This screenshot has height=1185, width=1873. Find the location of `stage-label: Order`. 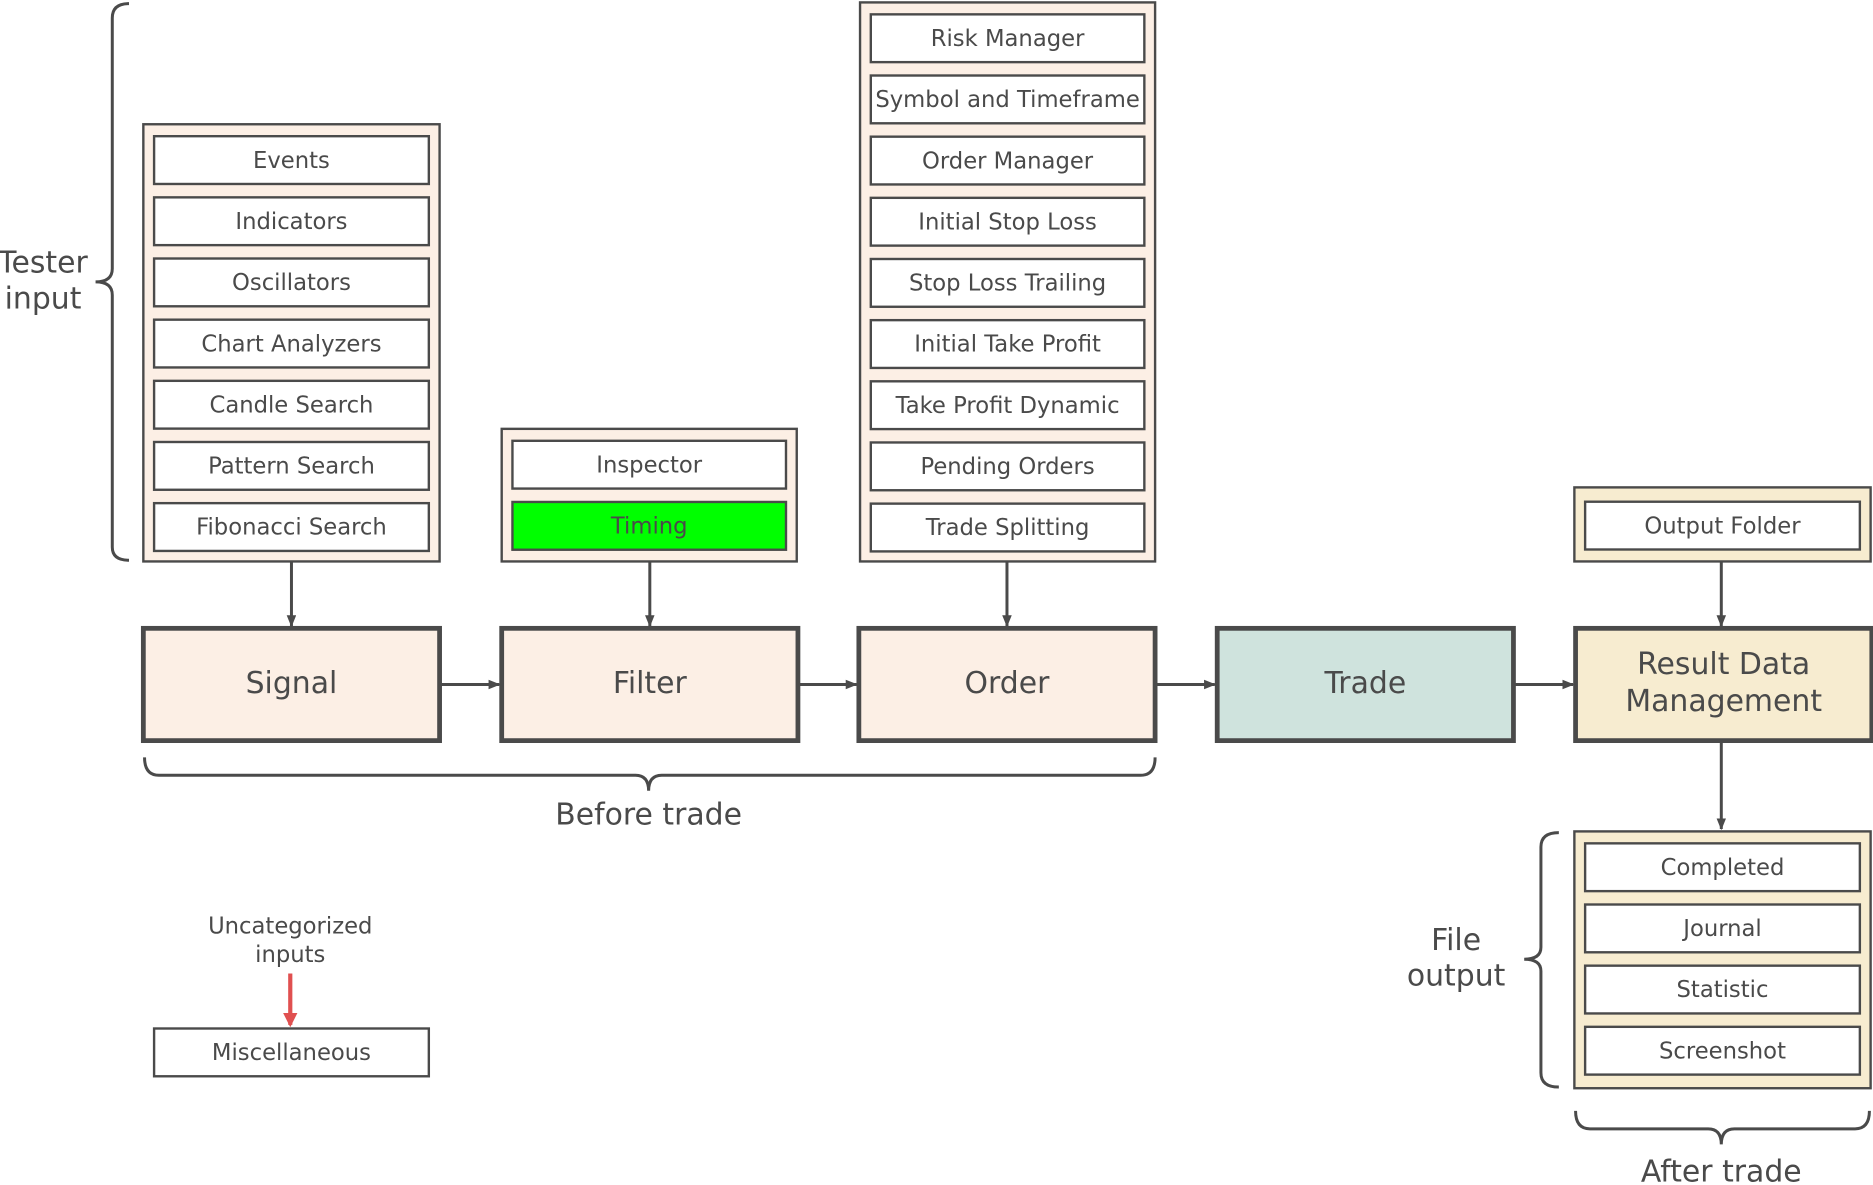

stage-label: Order is located at coordinates (1008, 683).